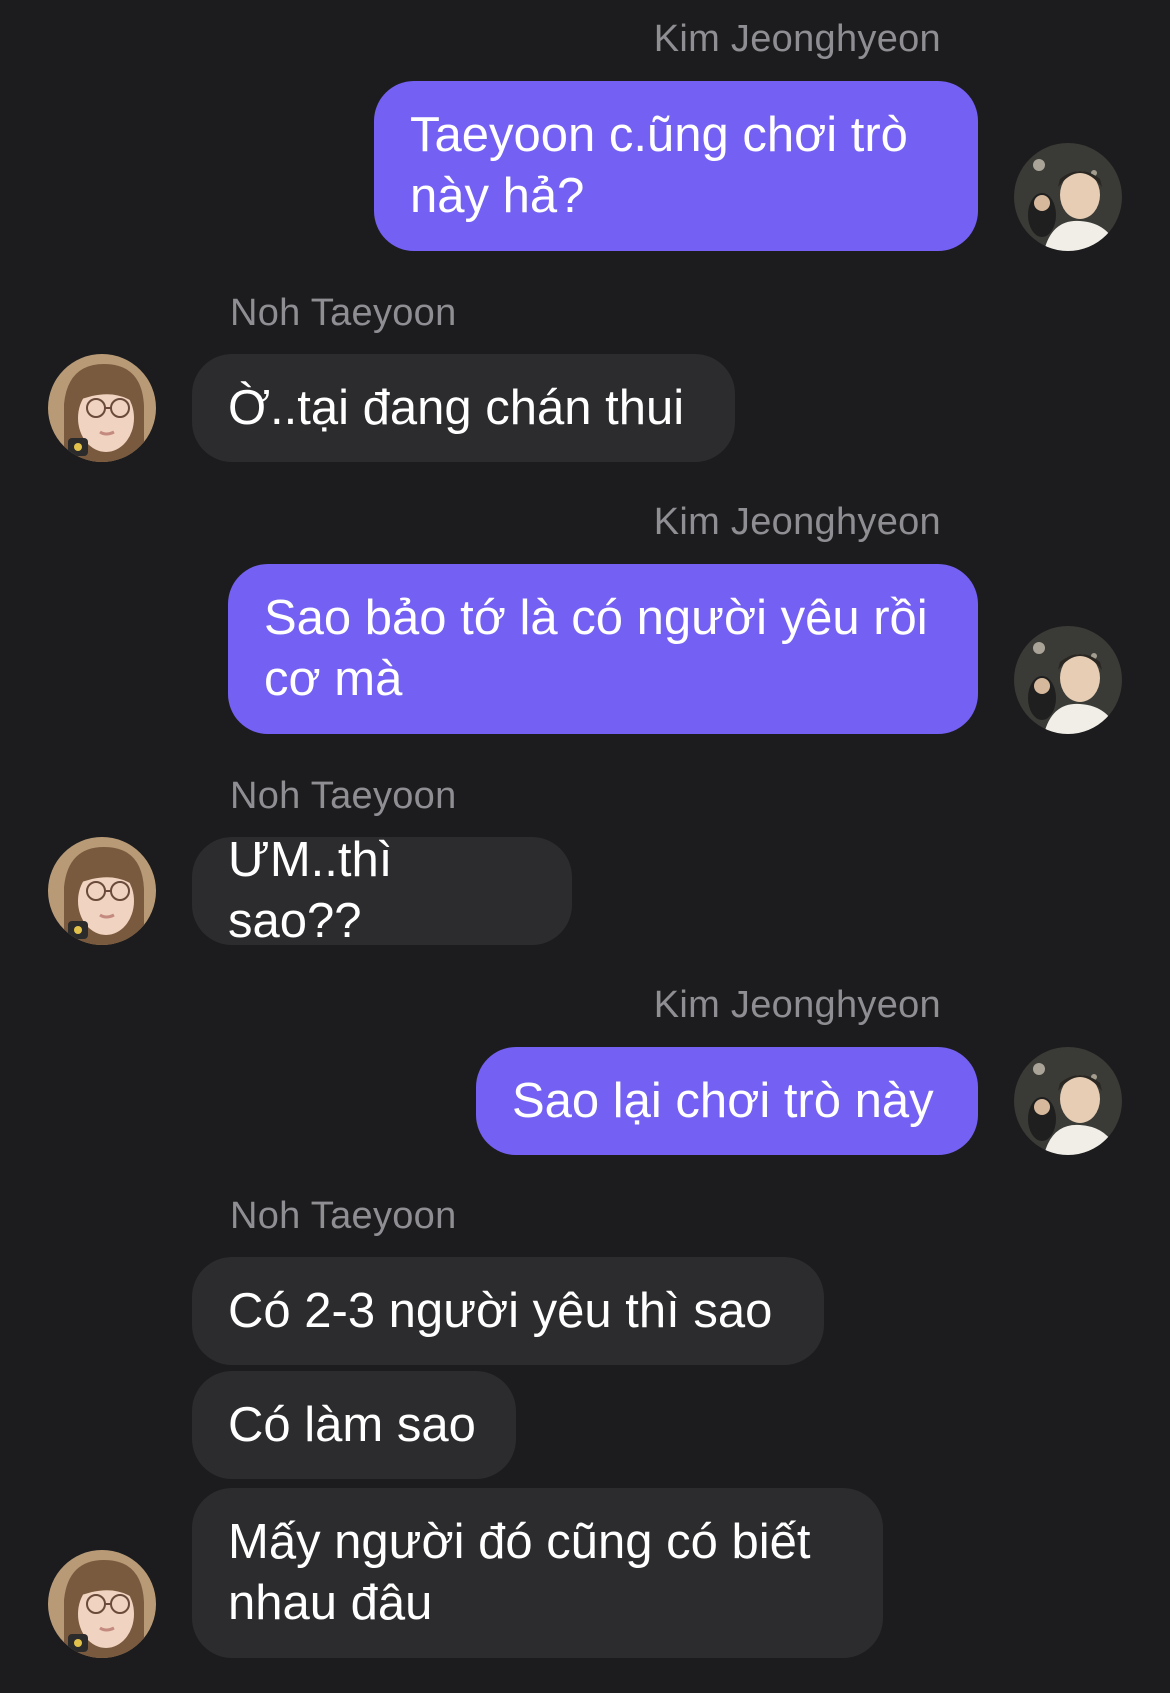 This screenshot has height=1693, width=1170. I want to click on message-bubble-incoming: Có 2-3 người yêu thì sao, so click(508, 1311).